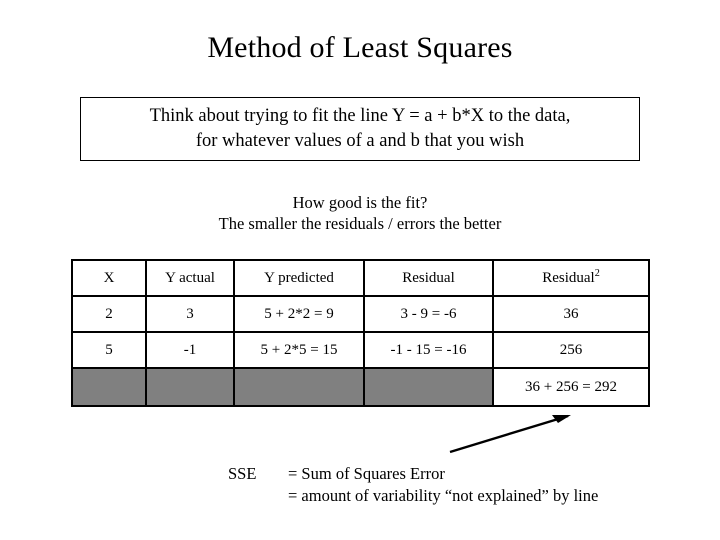  Describe the element at coordinates (428, 387) in the screenshot. I see `filled-cell-residual` at that location.